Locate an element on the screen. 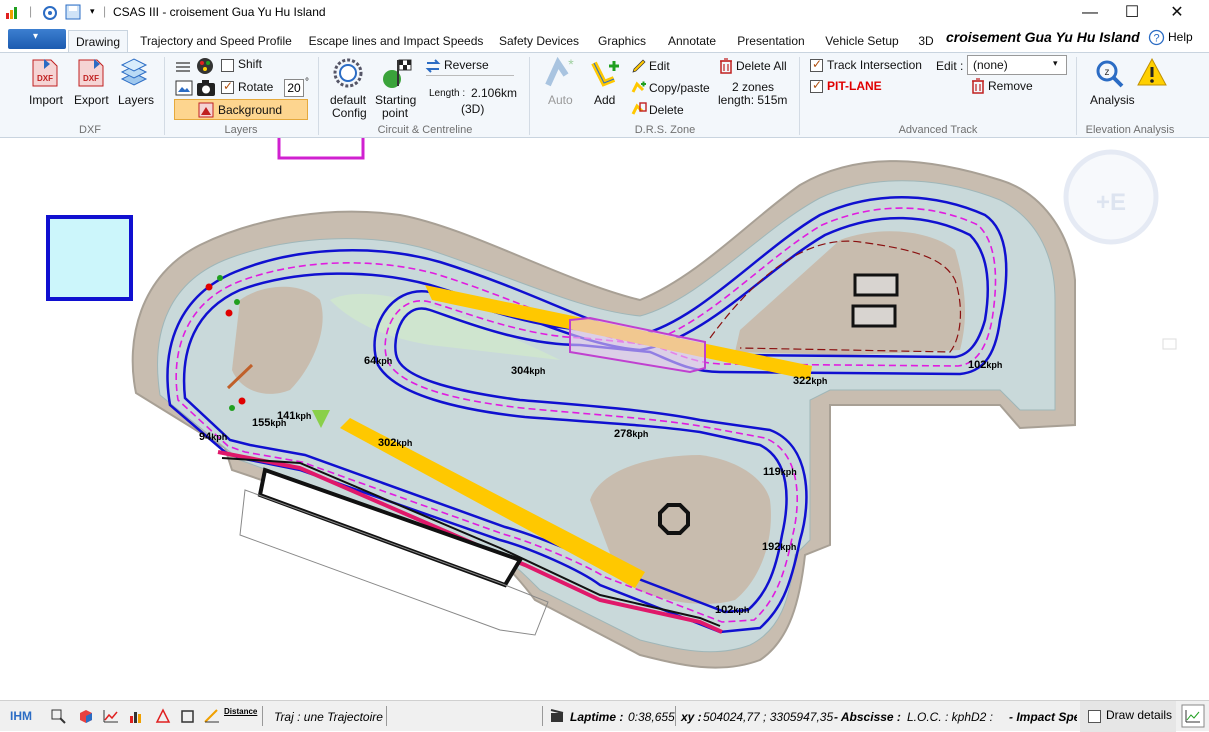 This screenshot has height=732, width=1209. drs-auto-icon: * is located at coordinates (561, 73).